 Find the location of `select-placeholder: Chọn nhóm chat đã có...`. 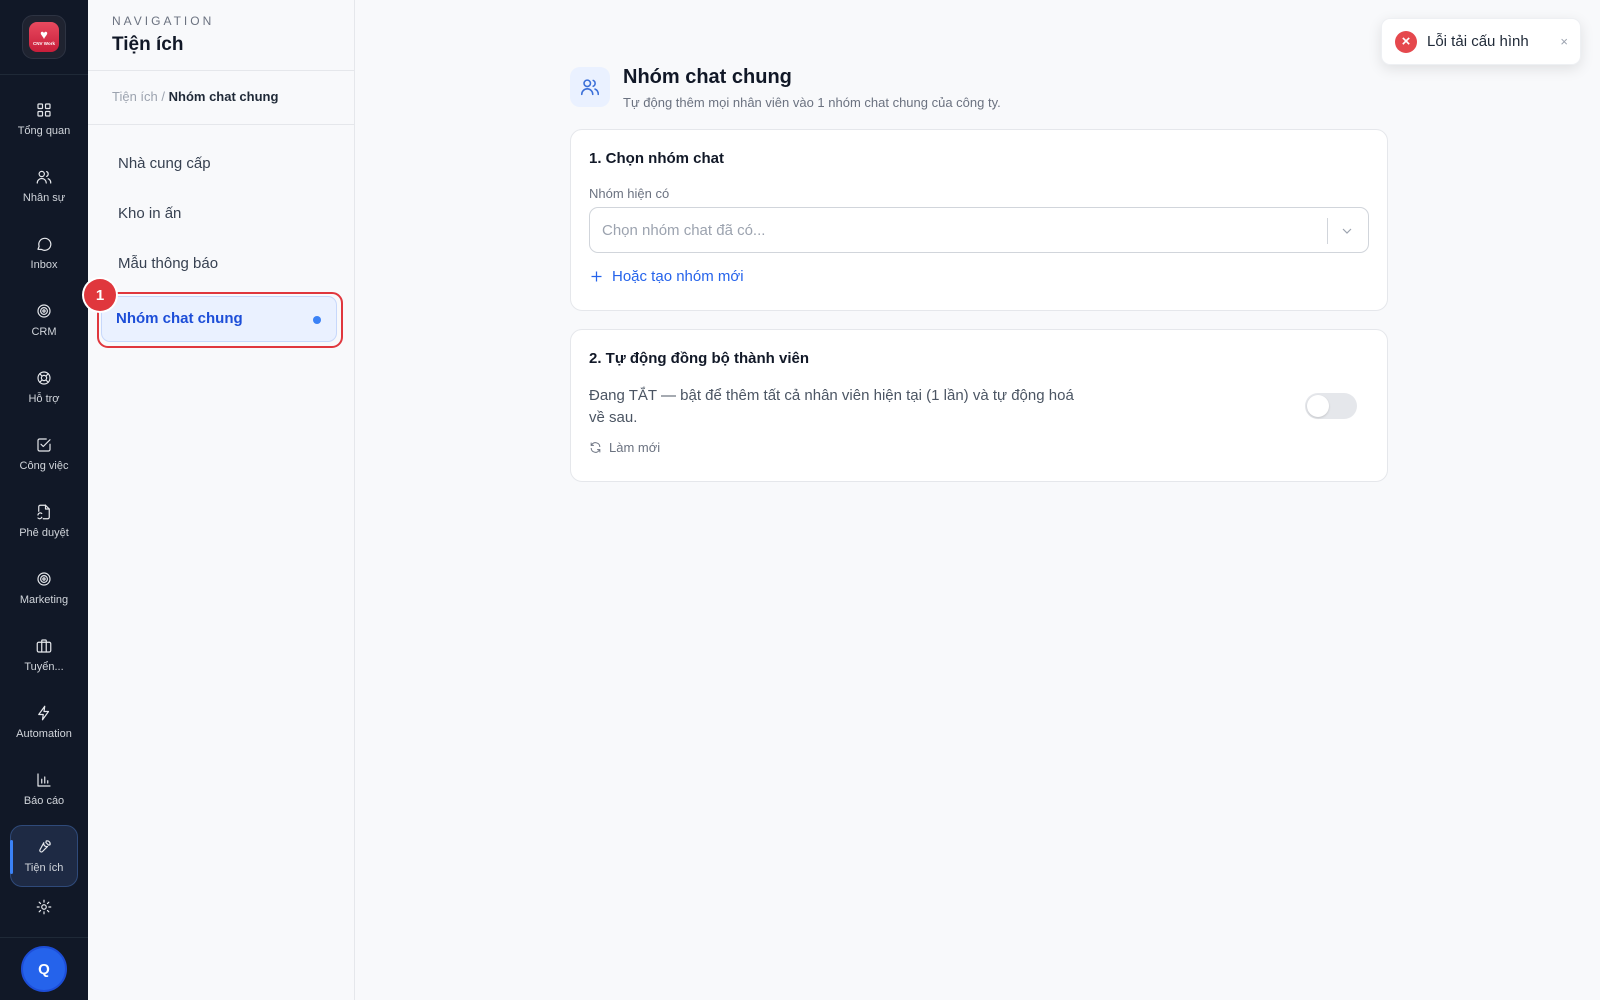

select-placeholder: Chọn nhóm chat đã có... is located at coordinates (684, 230).